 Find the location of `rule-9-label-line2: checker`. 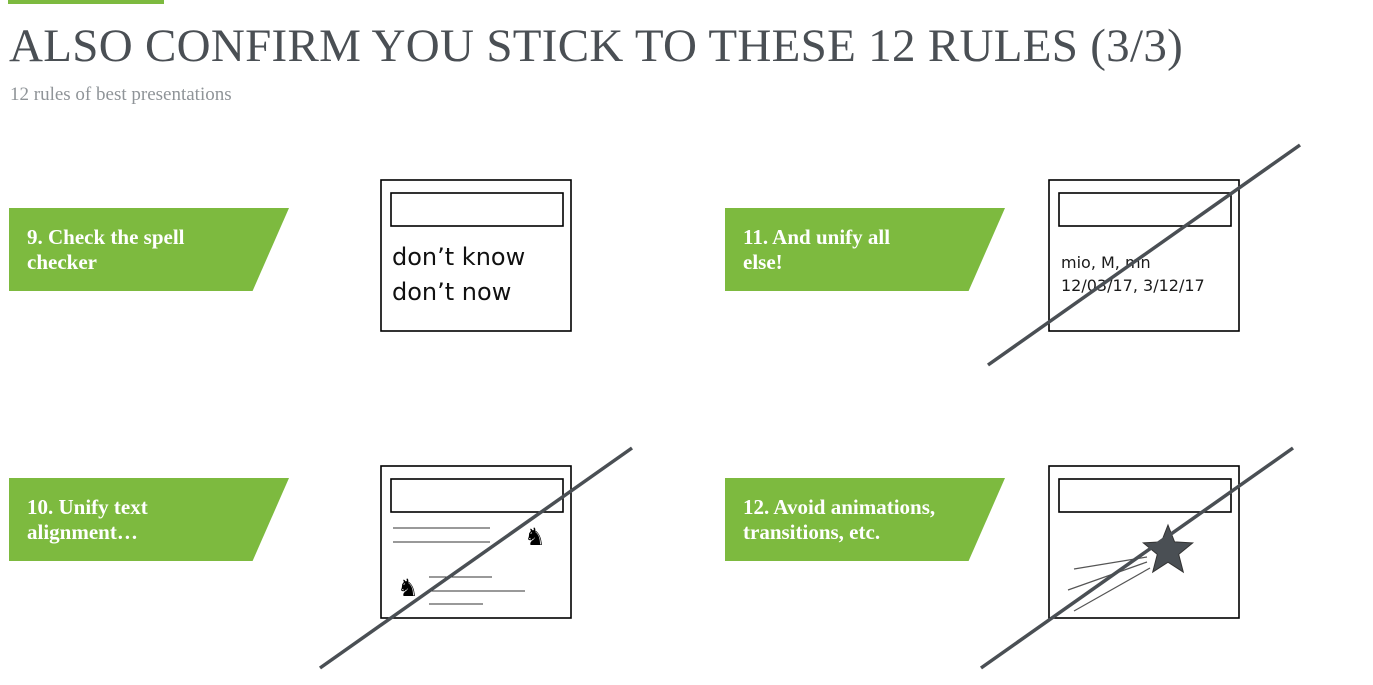

rule-9-label-line2: checker is located at coordinates (62, 262).